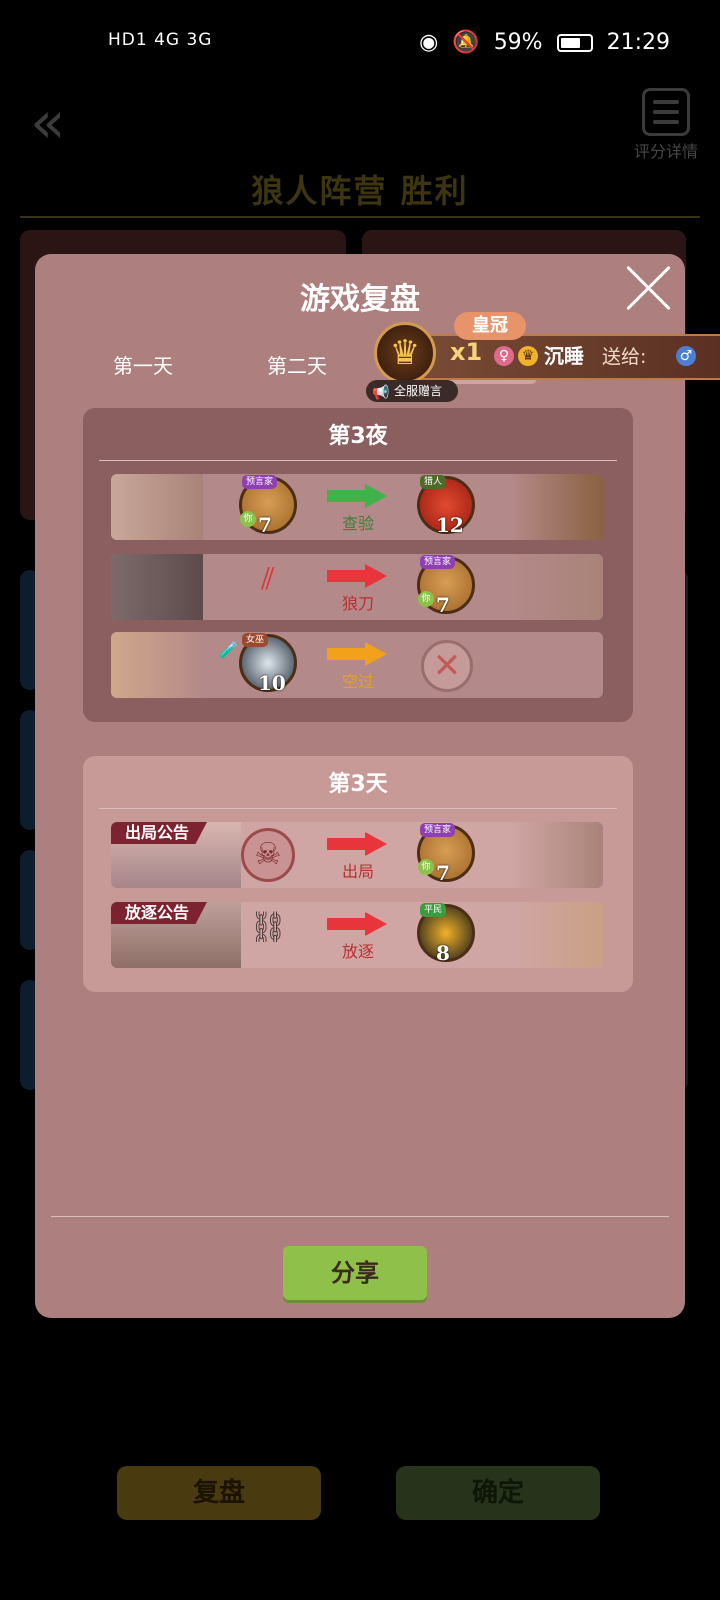 Image resolution: width=720 pixels, height=1600 pixels. What do you see at coordinates (355, 1273) in the screenshot?
I see `share-button: 分享` at bounding box center [355, 1273].